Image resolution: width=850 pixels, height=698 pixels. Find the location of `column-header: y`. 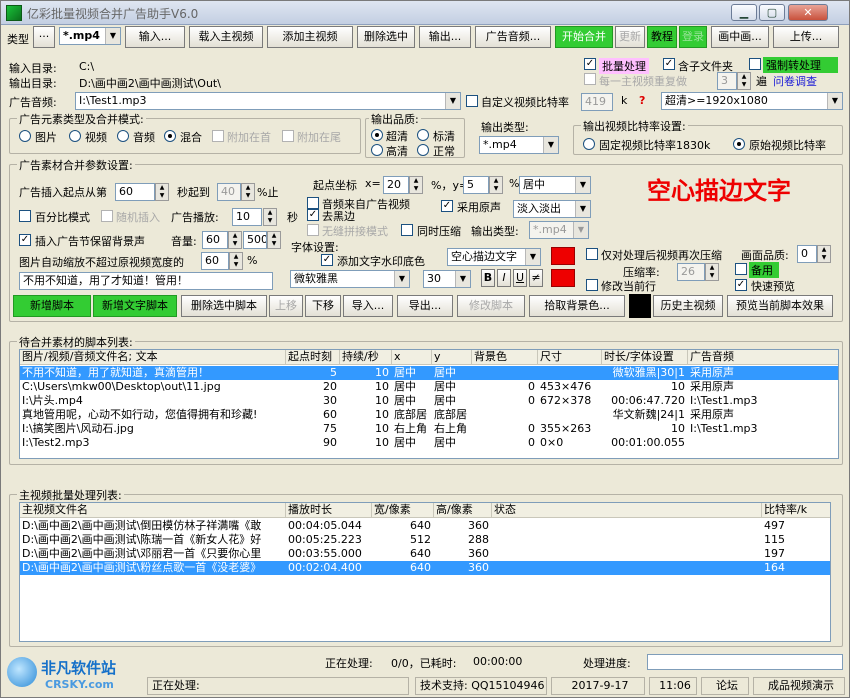

column-header: y is located at coordinates (452, 357).